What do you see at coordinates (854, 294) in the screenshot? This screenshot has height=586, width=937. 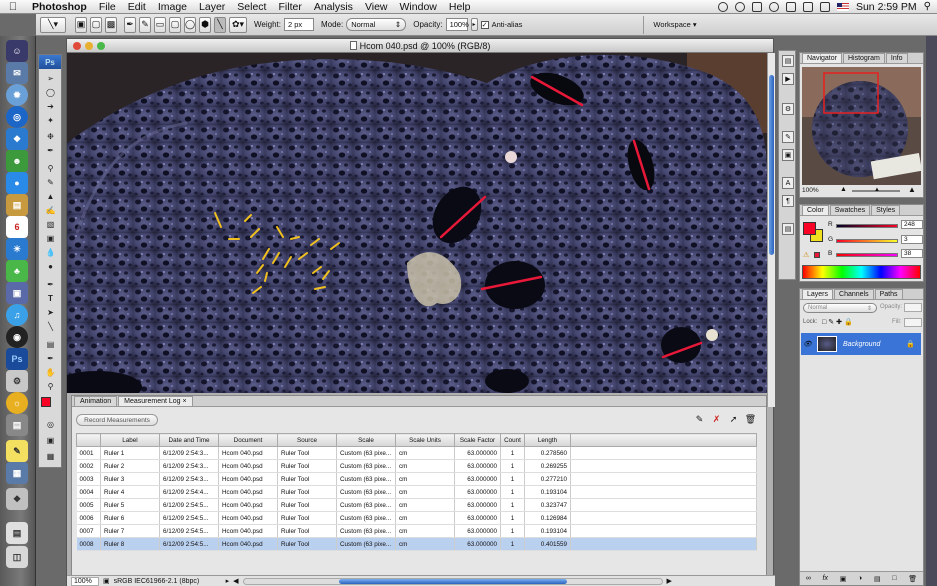 I see `tab-channels: Channels` at bounding box center [854, 294].